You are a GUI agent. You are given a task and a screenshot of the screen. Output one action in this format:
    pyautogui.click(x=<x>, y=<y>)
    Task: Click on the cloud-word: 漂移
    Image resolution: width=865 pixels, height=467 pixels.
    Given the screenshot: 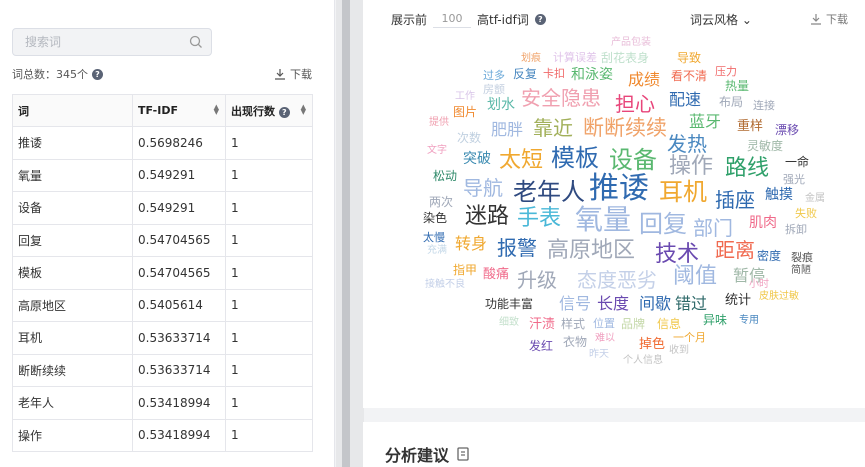 What is the action you would take?
    pyautogui.click(x=787, y=130)
    